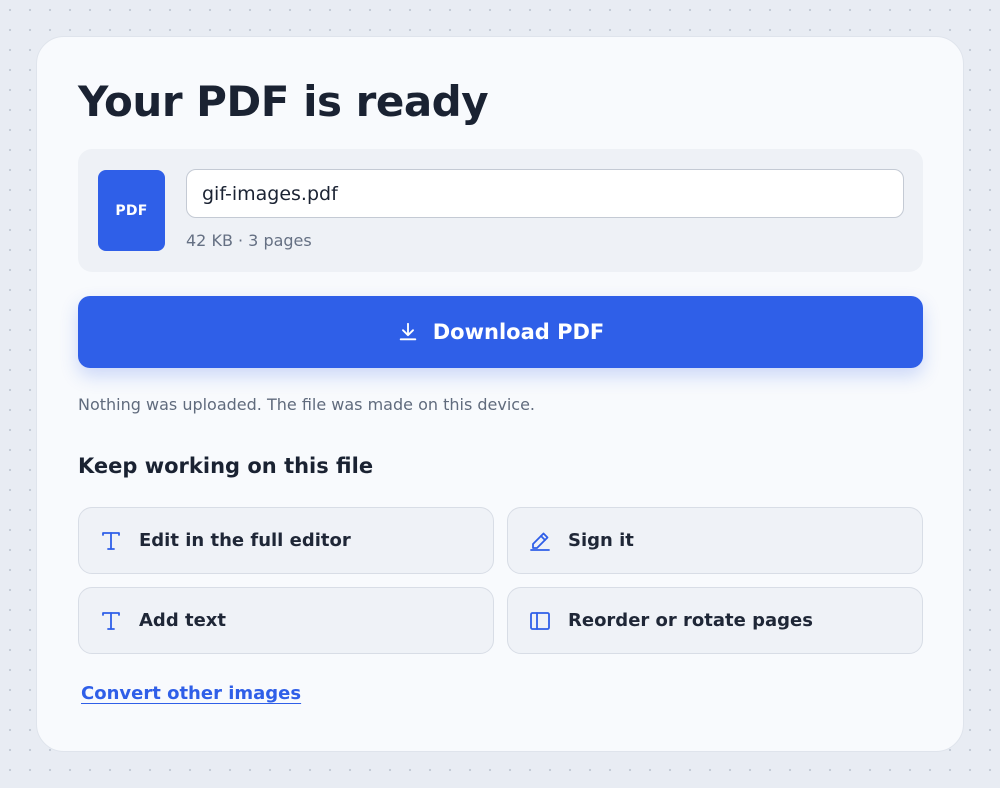 This screenshot has height=788, width=1000. What do you see at coordinates (540, 621) in the screenshot?
I see `pages-panel-icon` at bounding box center [540, 621].